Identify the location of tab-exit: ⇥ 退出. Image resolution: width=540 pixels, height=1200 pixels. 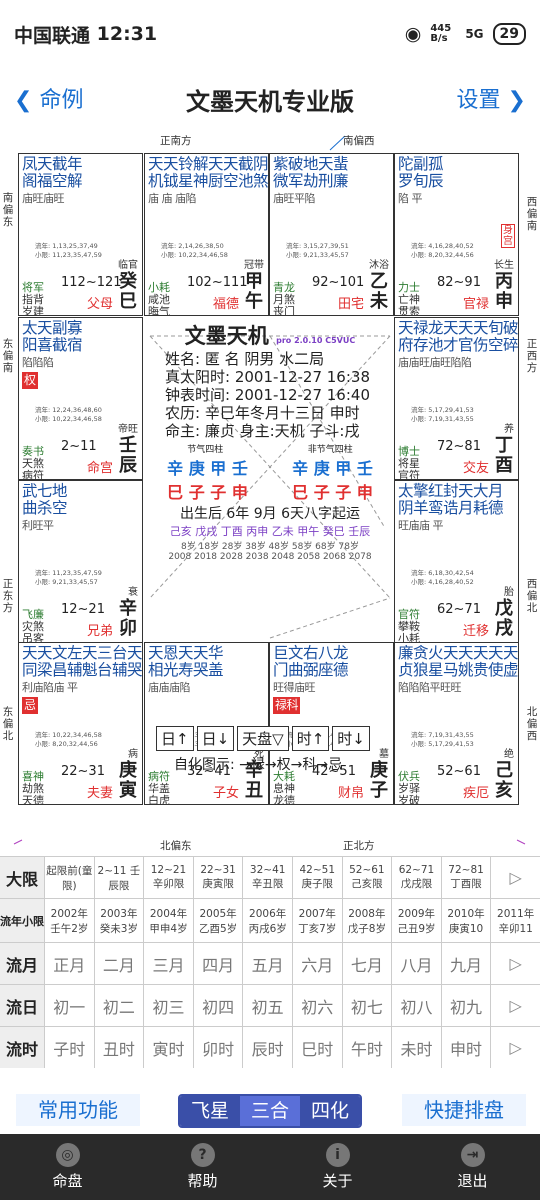
(472, 1167).